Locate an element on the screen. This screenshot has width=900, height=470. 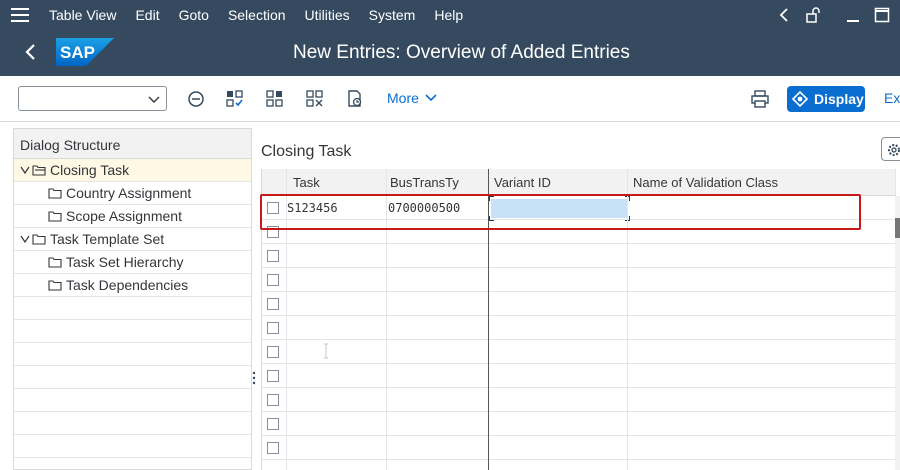
menu-system: System is located at coordinates (392, 15).